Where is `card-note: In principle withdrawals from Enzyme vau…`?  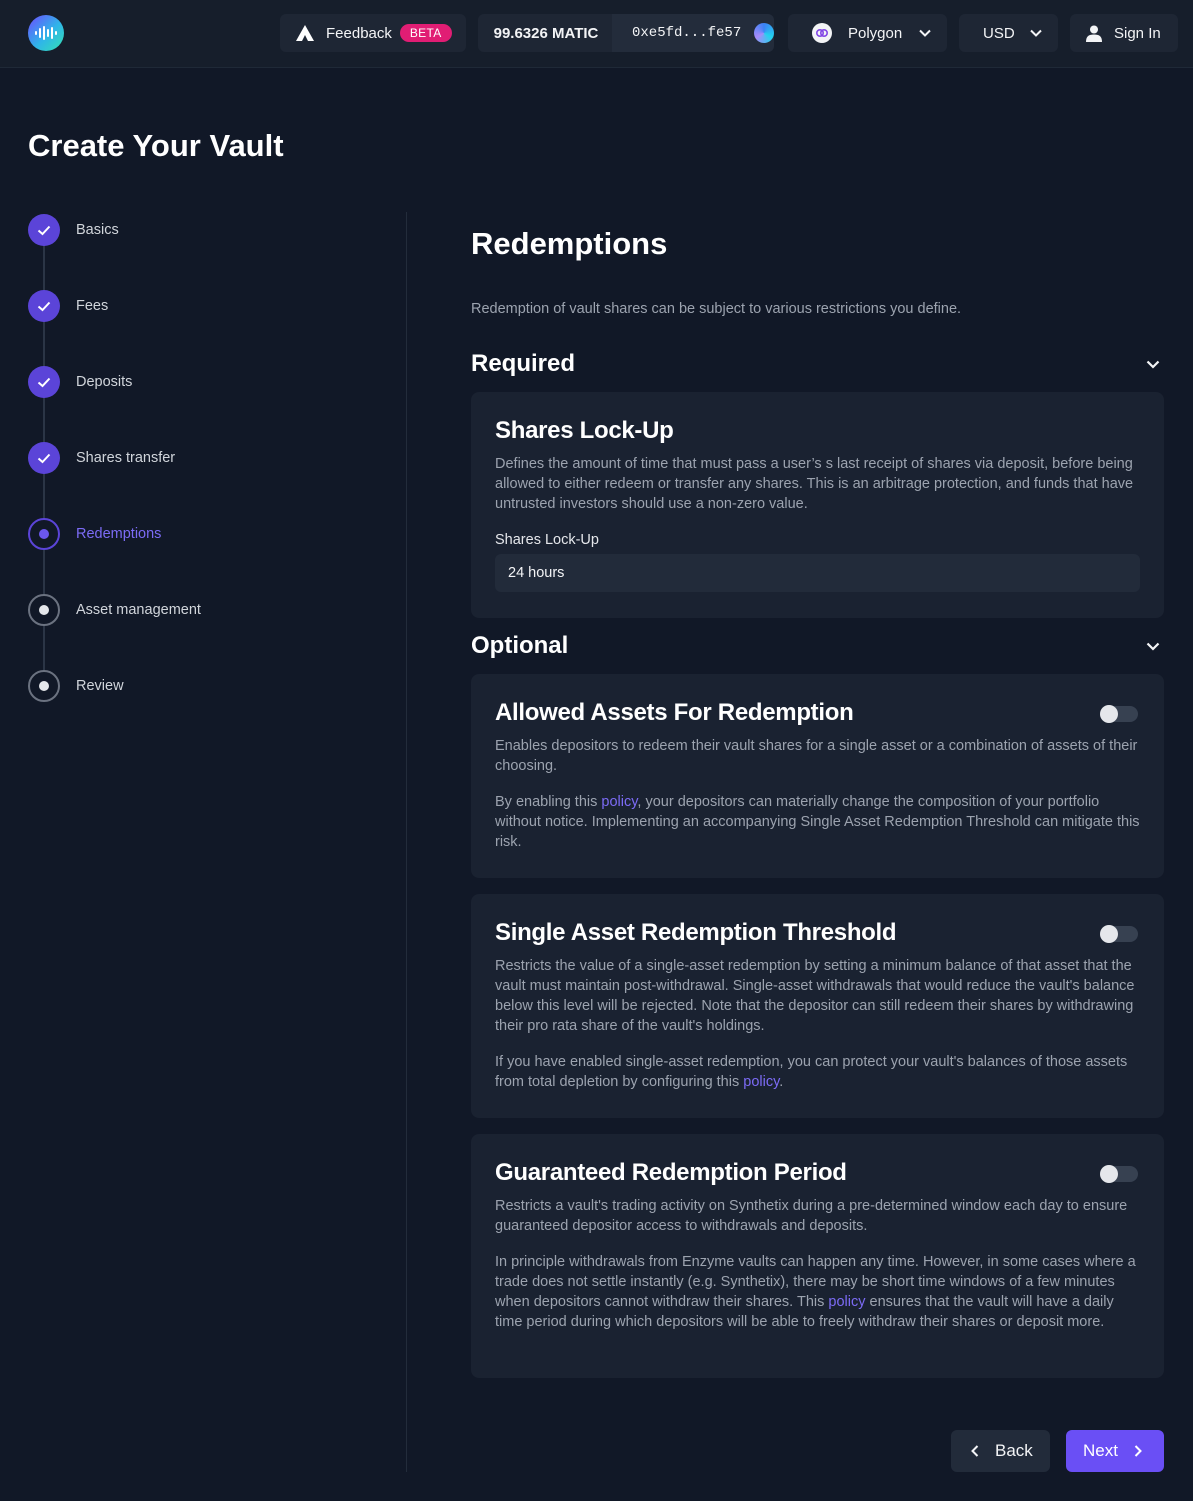
card-note: In principle withdrawals from Enzyme vau… is located at coordinates (815, 1292).